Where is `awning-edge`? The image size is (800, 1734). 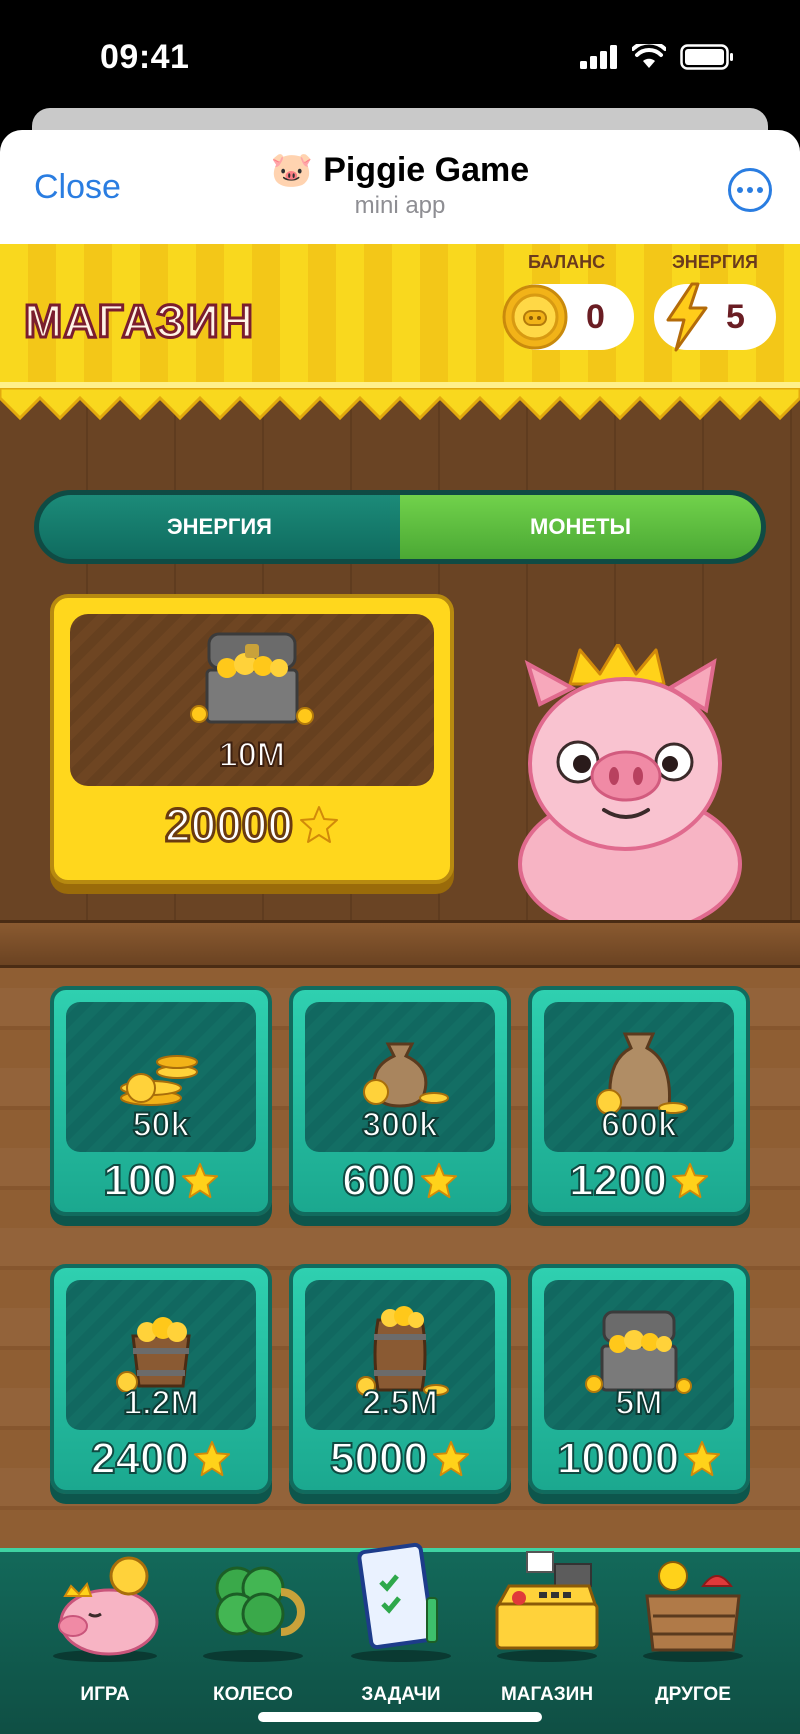 awning-edge is located at coordinates (400, 404).